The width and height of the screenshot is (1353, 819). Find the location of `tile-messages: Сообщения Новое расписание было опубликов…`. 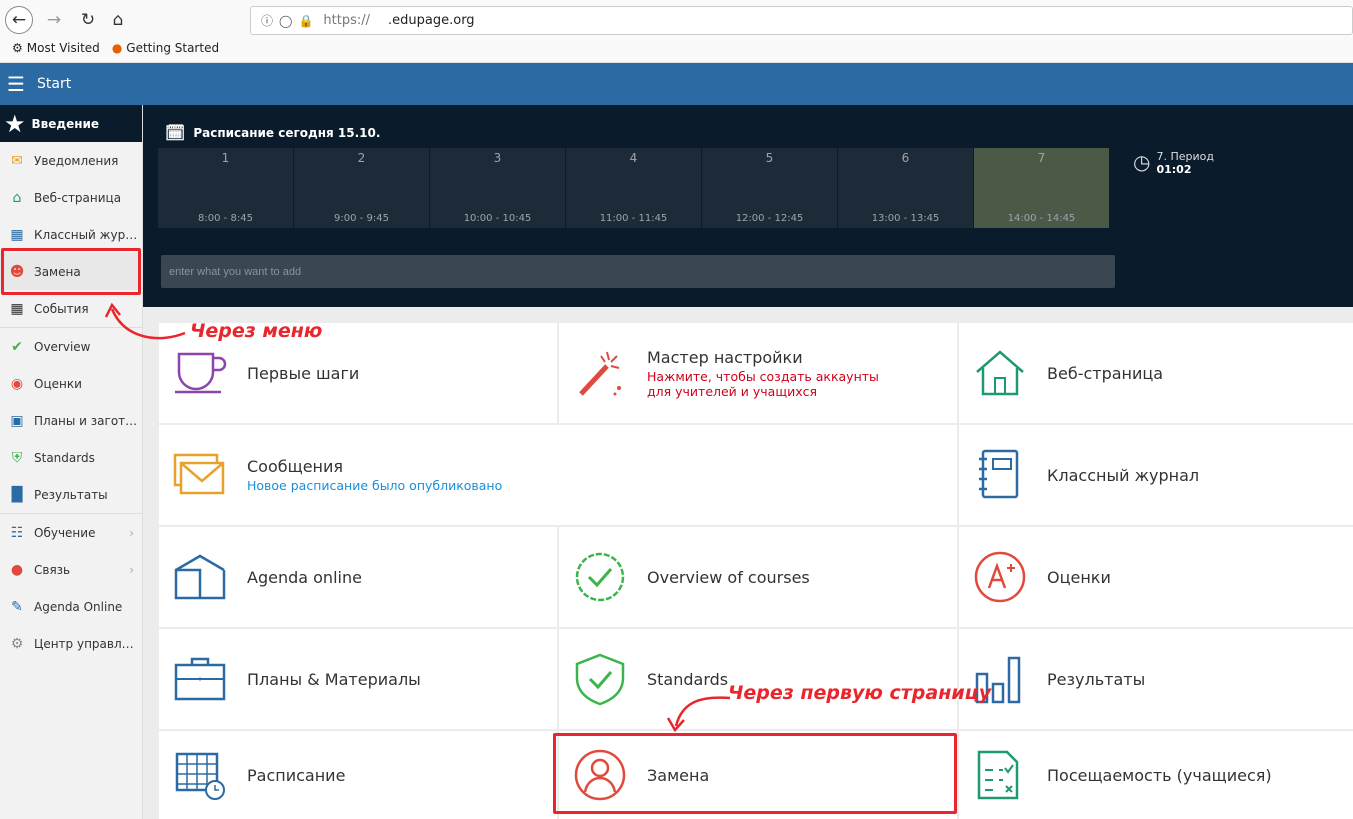

tile-messages: Сообщения Новое расписание было опубликов… is located at coordinates (558, 475).